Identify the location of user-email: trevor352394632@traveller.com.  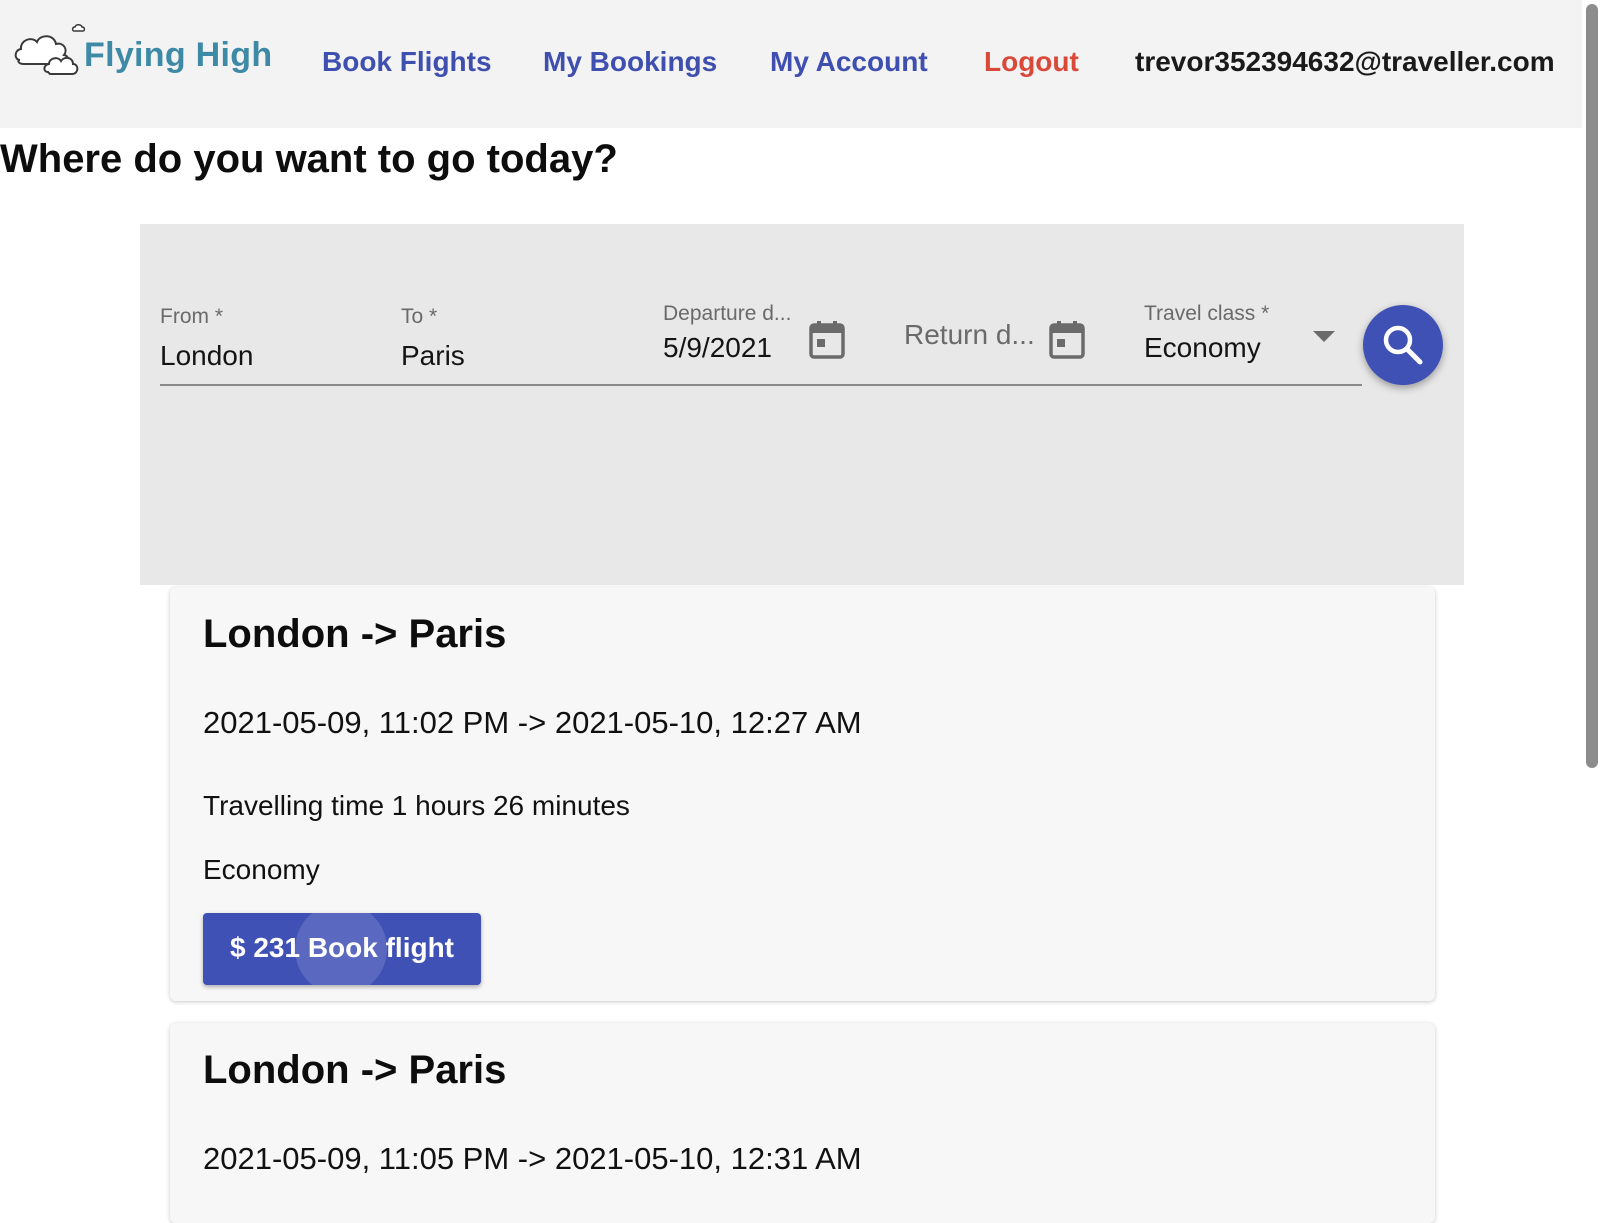
(1345, 61).